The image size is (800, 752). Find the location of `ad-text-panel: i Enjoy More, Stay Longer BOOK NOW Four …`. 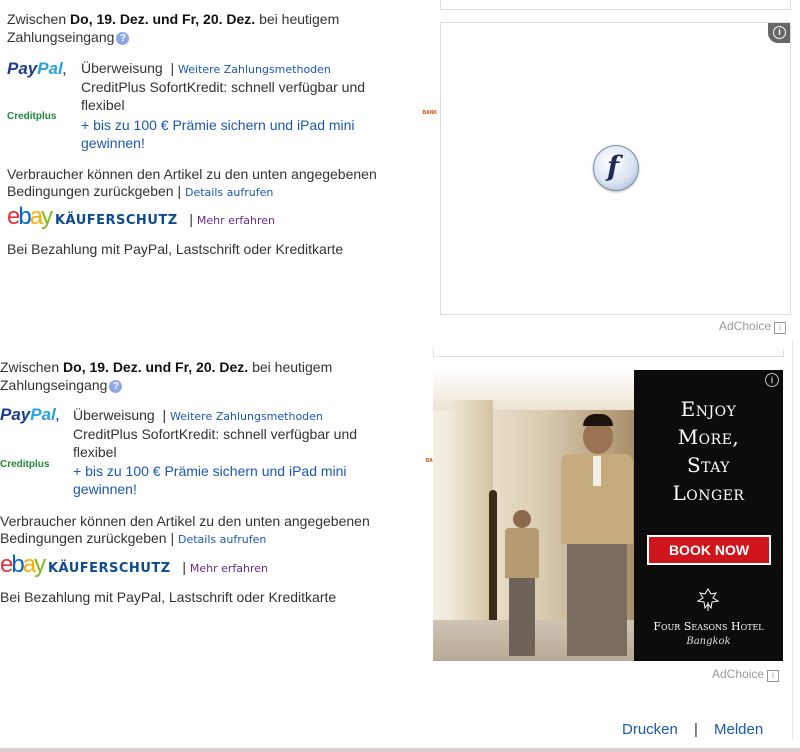

ad-text-panel: i Enjoy More, Stay Longer BOOK NOW Four … is located at coordinates (708, 515).